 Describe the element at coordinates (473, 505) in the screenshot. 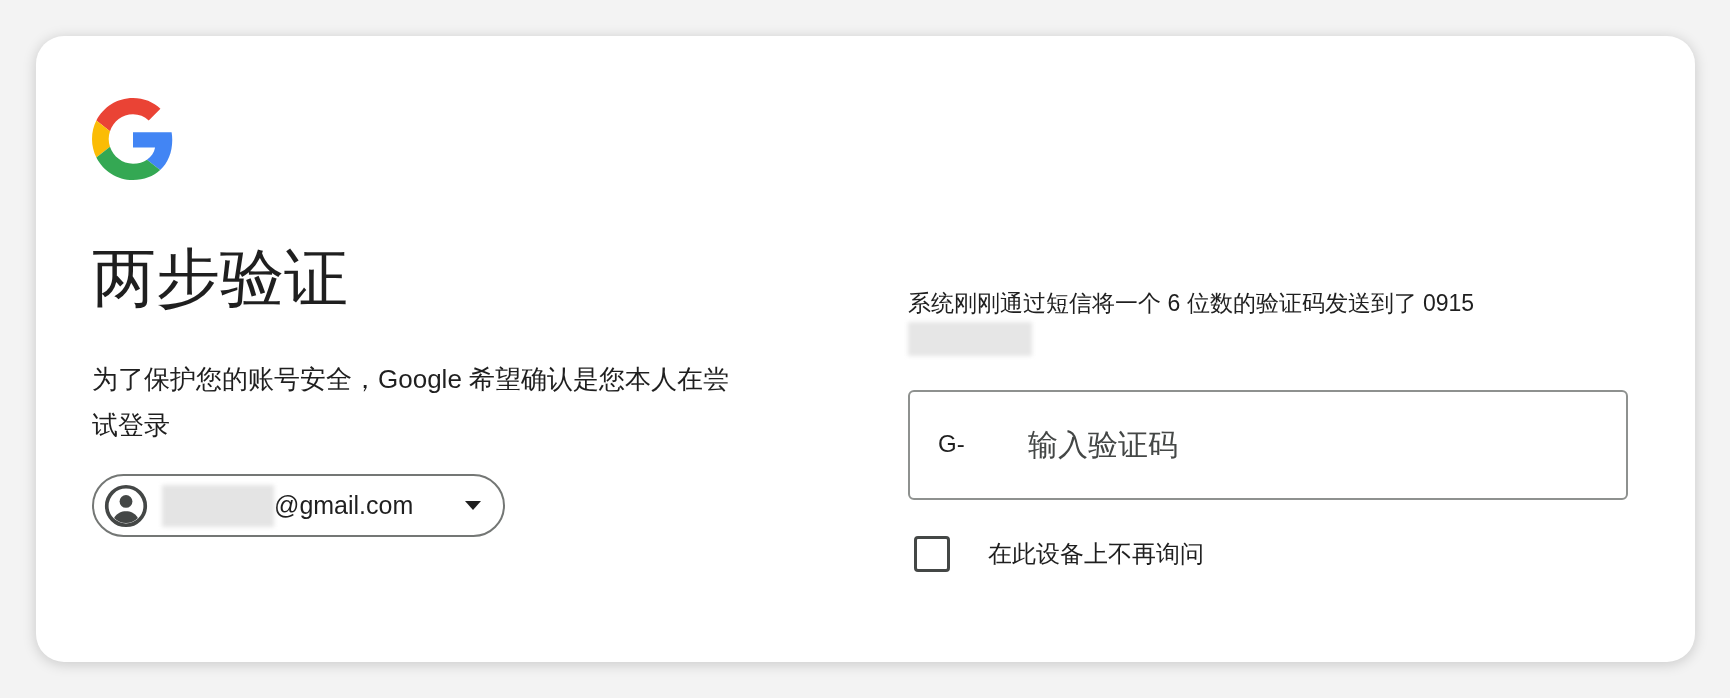

I see `dropdown-caret-icon` at that location.